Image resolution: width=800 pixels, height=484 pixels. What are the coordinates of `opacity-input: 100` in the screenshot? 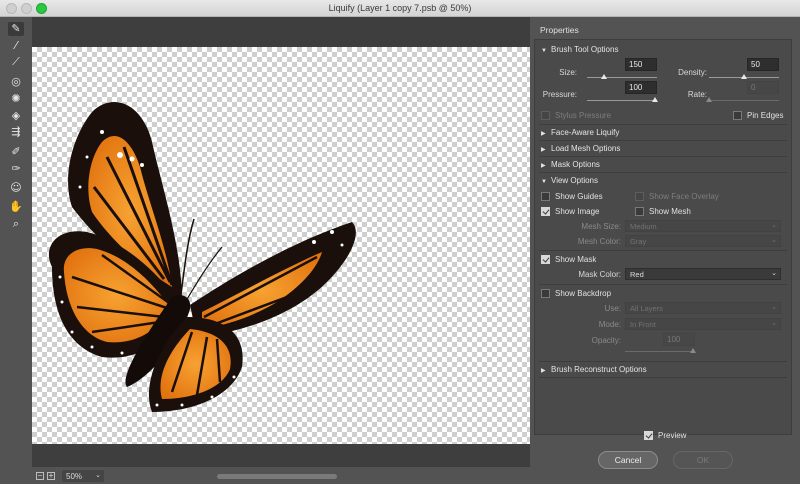 It's located at (679, 339).